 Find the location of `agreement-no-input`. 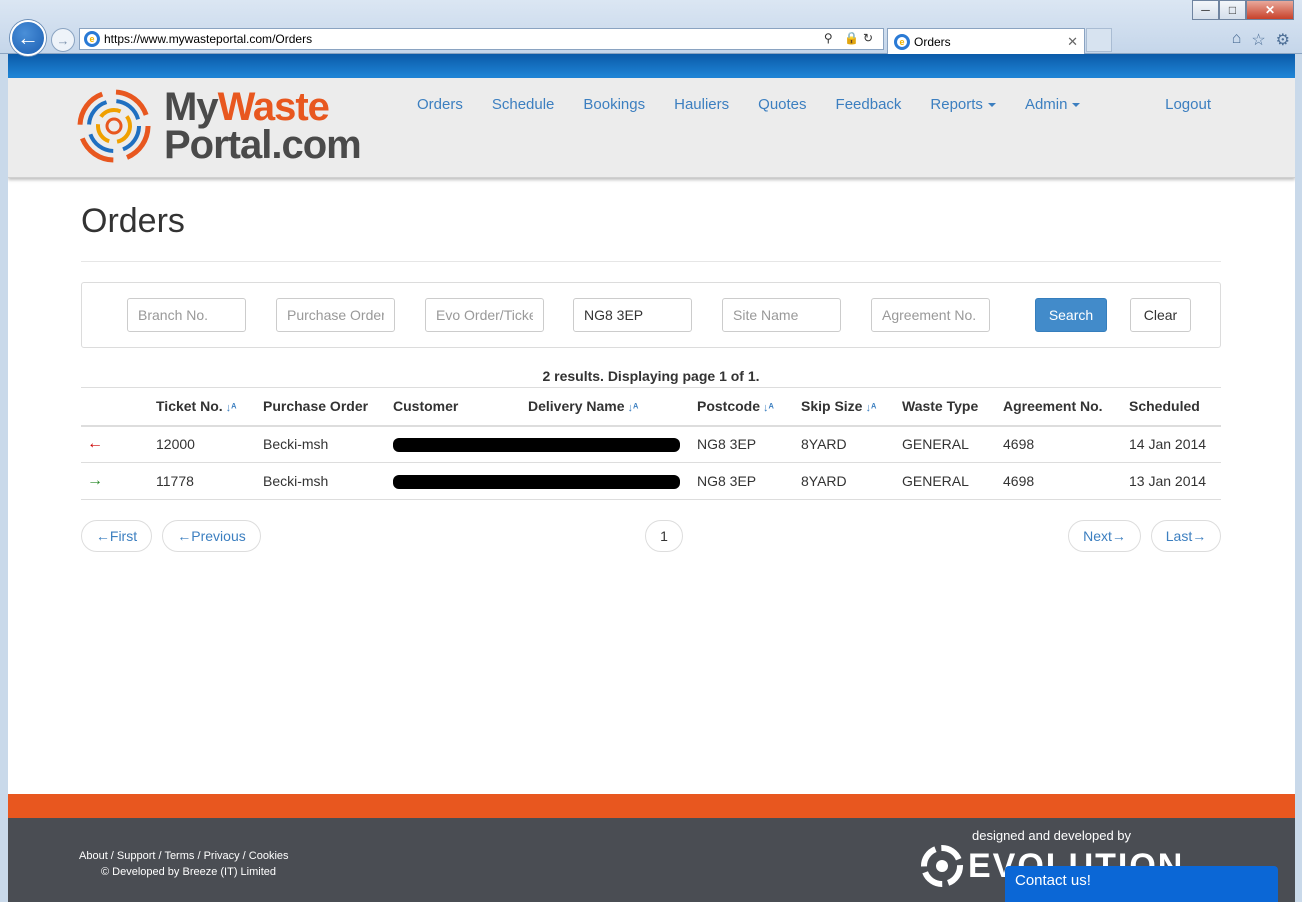

agreement-no-input is located at coordinates (930, 315).